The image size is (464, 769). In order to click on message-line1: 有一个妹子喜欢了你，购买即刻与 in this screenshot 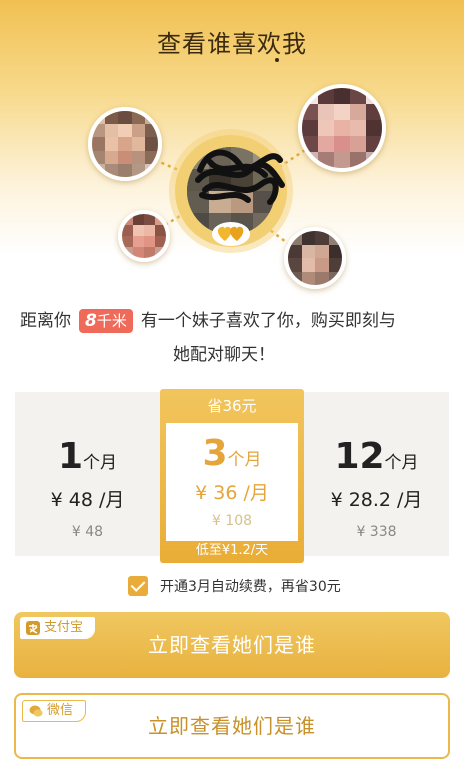, I will do `click(268, 321)`.